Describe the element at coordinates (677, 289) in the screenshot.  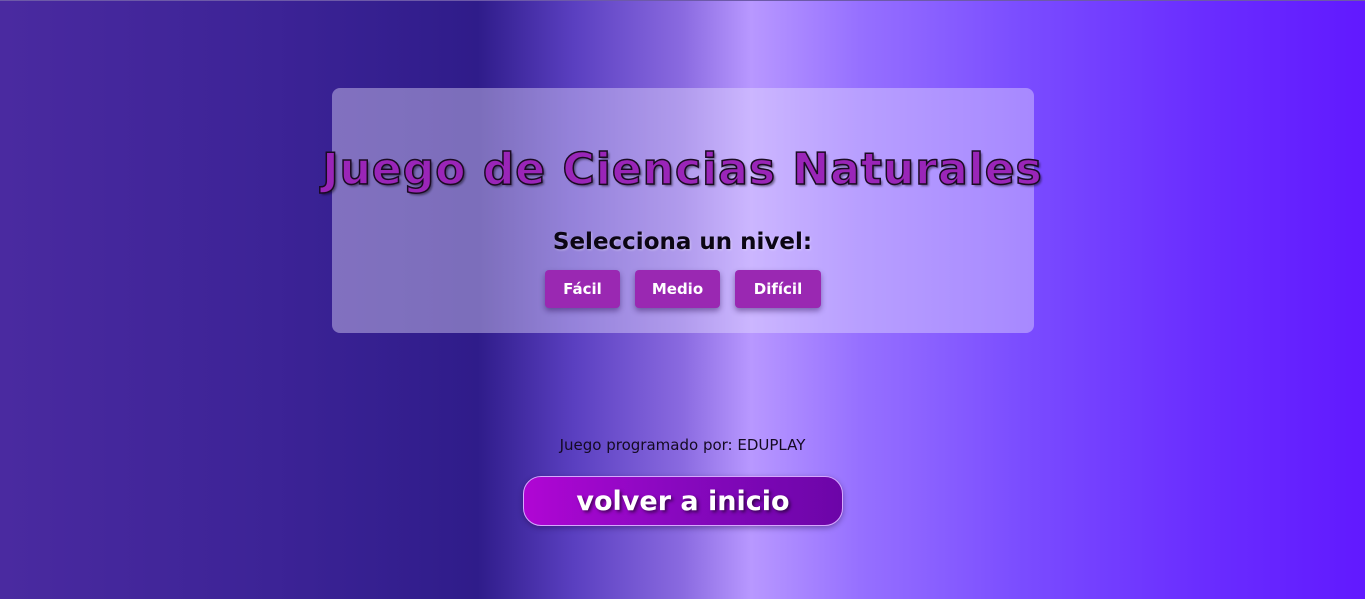
I see `level-medium-button: Medio` at that location.